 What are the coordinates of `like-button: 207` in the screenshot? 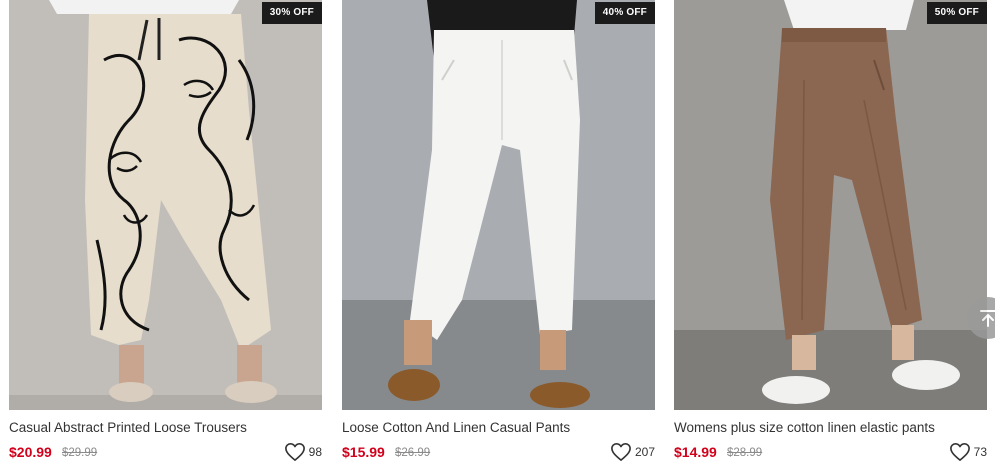 It's located at (632, 452).